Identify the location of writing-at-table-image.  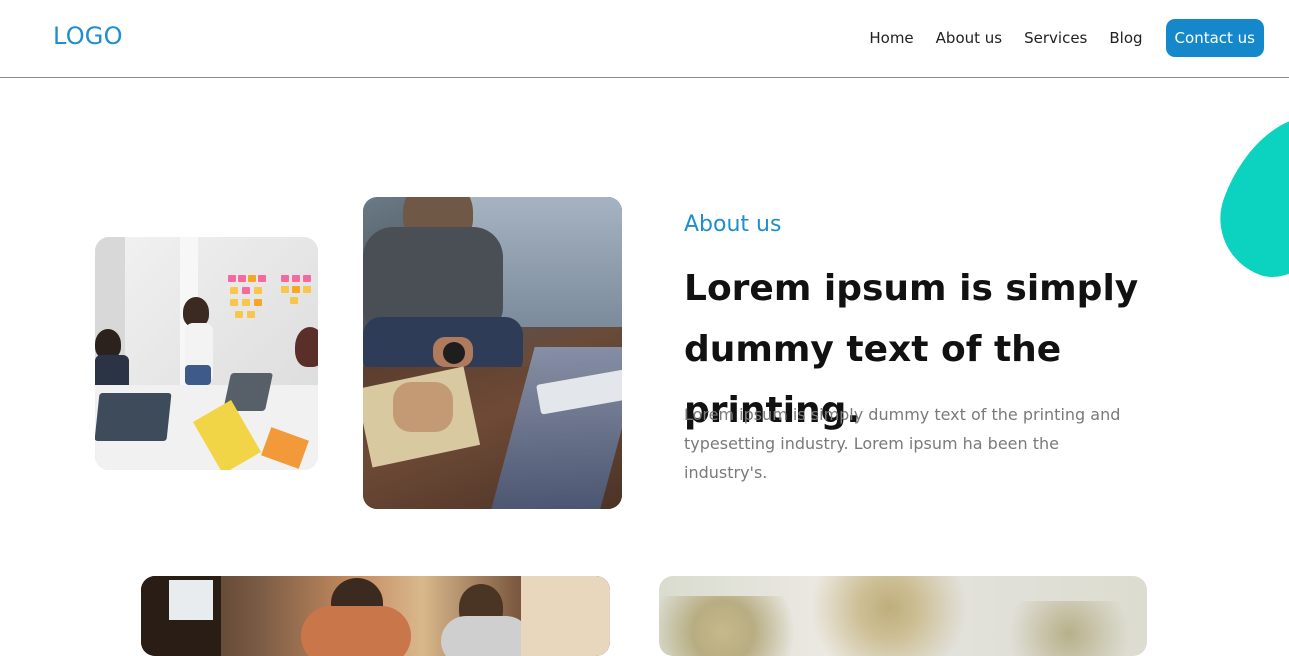
(492, 353).